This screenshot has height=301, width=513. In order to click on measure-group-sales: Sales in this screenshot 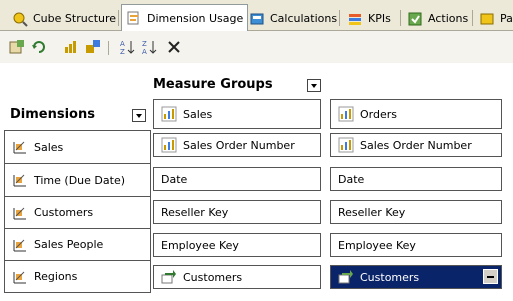, I will do `click(237, 114)`.